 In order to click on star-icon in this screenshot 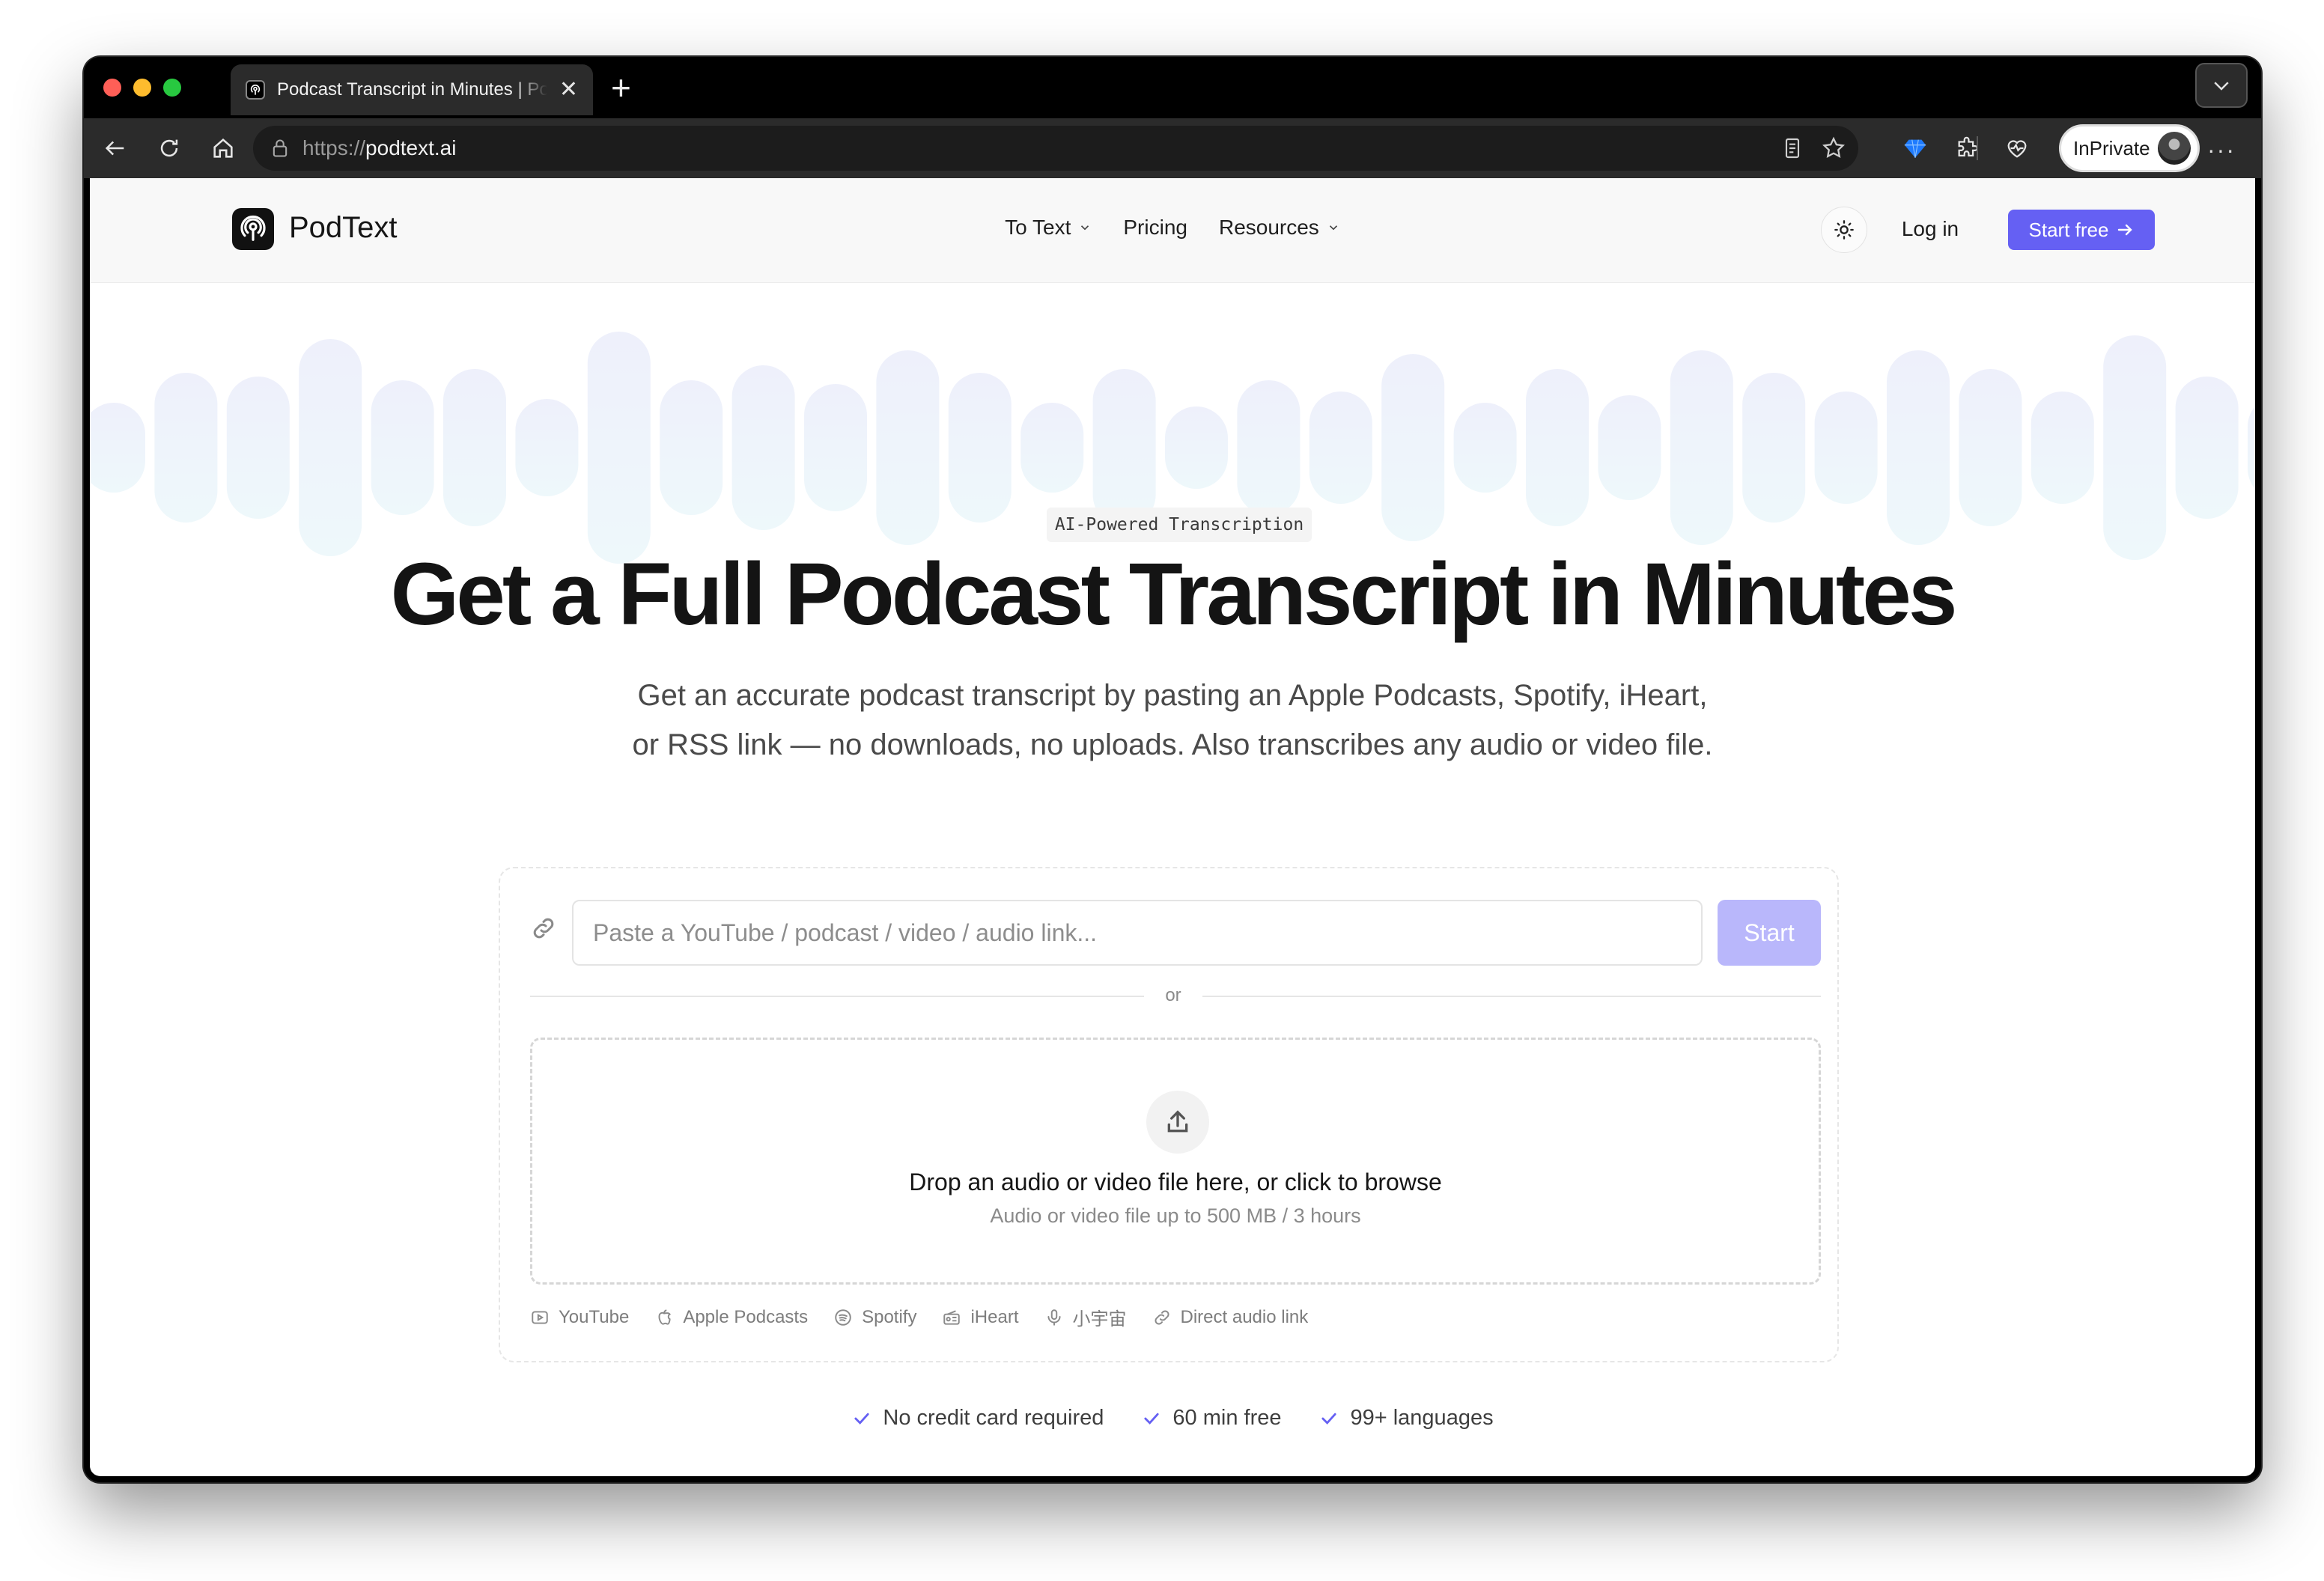, I will do `click(1833, 147)`.